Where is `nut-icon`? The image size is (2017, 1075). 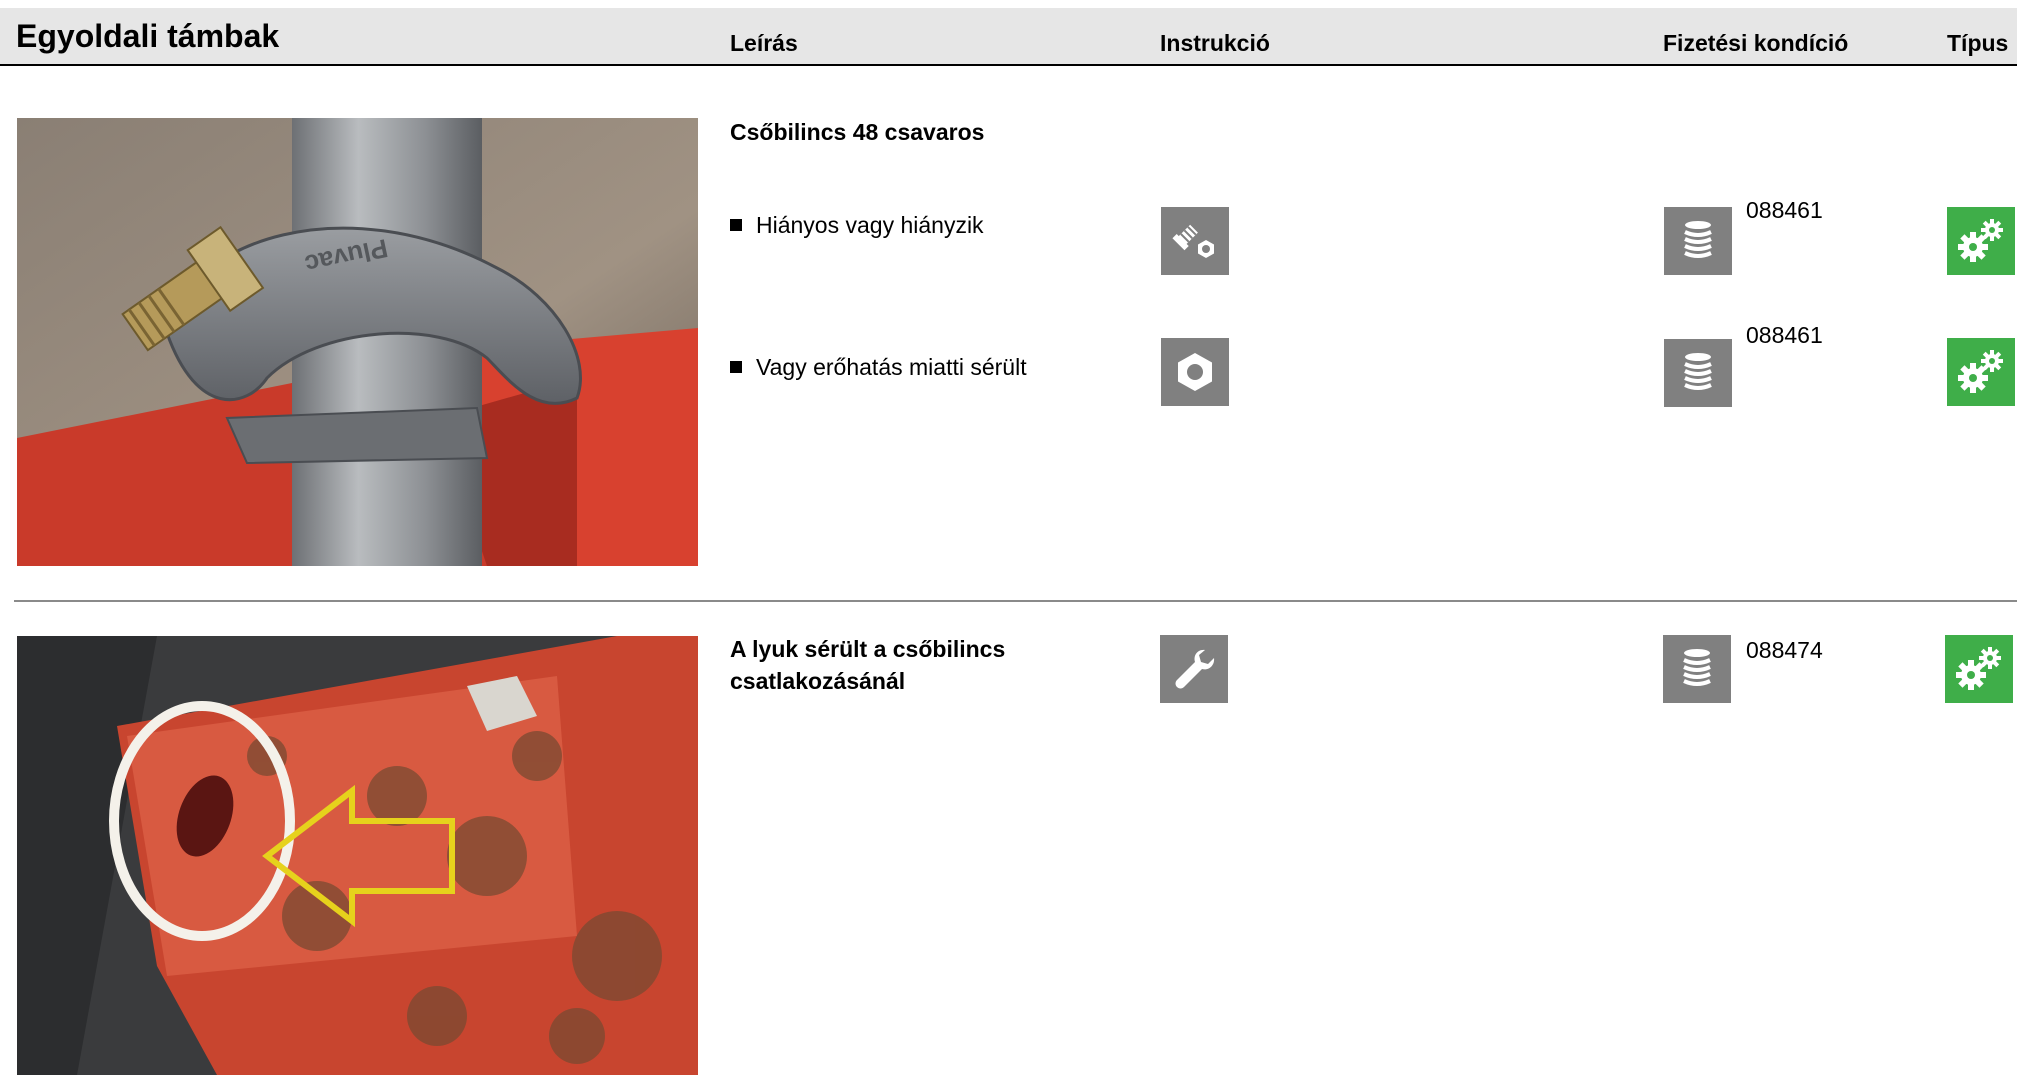 nut-icon is located at coordinates (1195, 372).